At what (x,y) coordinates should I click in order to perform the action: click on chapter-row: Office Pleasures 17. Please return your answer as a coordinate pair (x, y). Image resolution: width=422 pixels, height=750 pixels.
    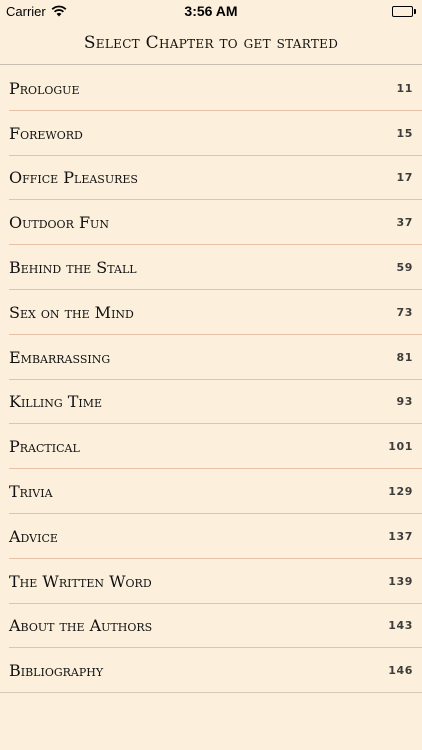
    Looking at the image, I should click on (211, 178).